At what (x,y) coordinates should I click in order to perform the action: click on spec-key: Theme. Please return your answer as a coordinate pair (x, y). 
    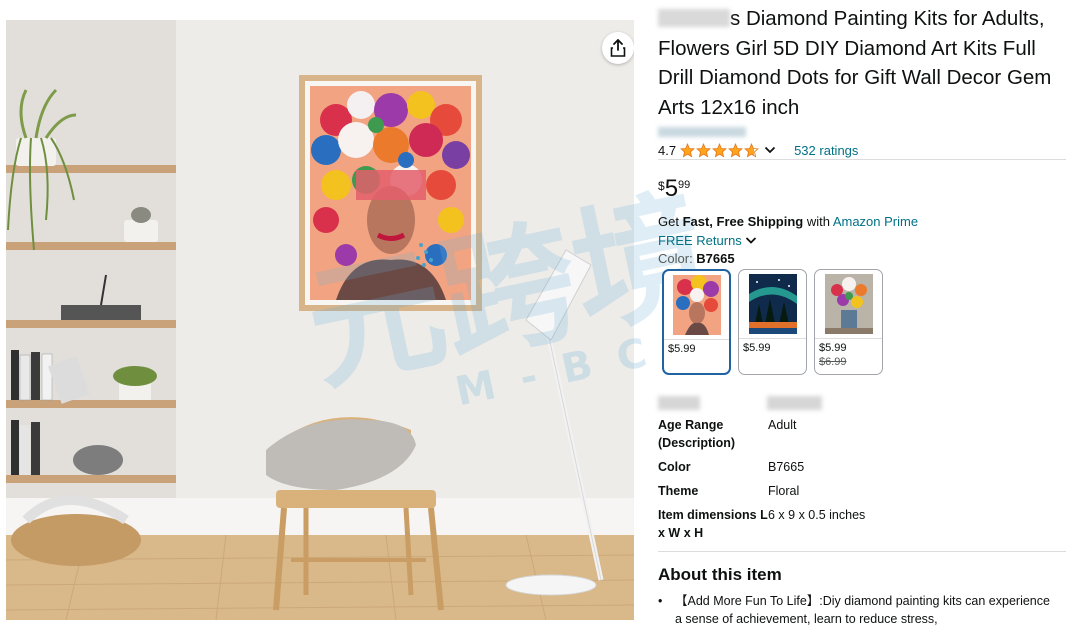
    Looking at the image, I should click on (678, 491).